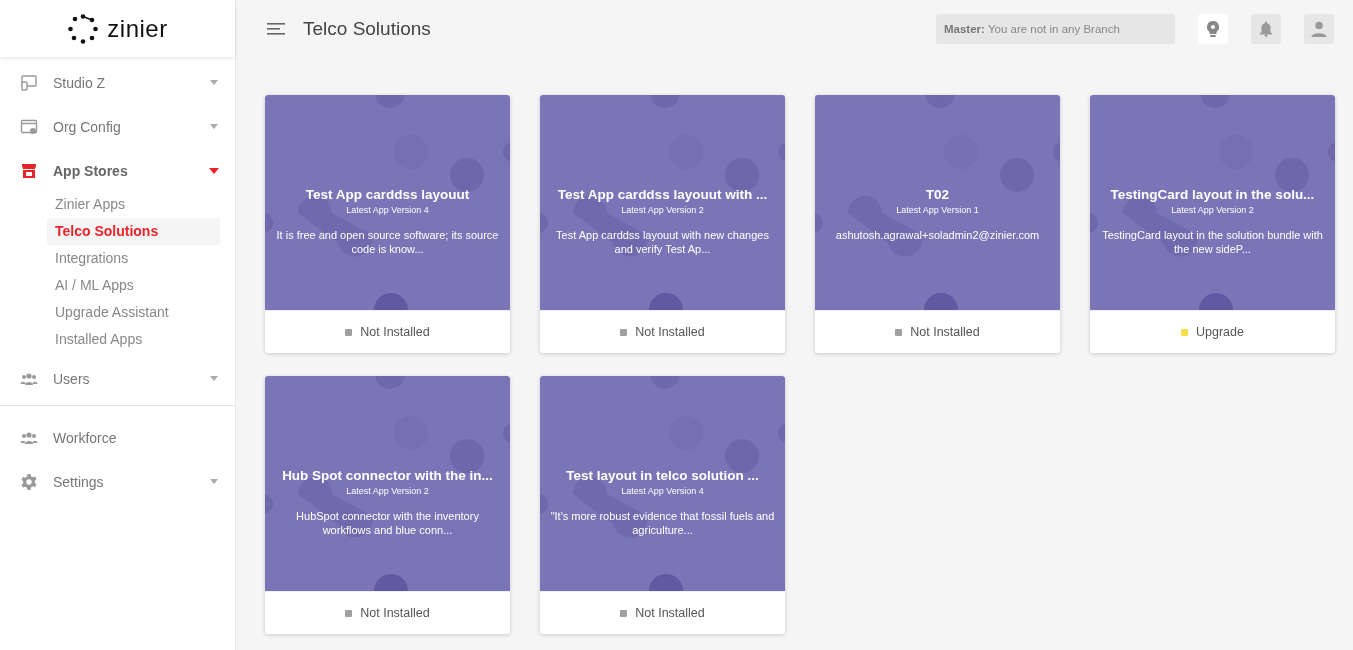 The height and width of the screenshot is (650, 1353). I want to click on nav-subitem: Integrations, so click(133, 258).